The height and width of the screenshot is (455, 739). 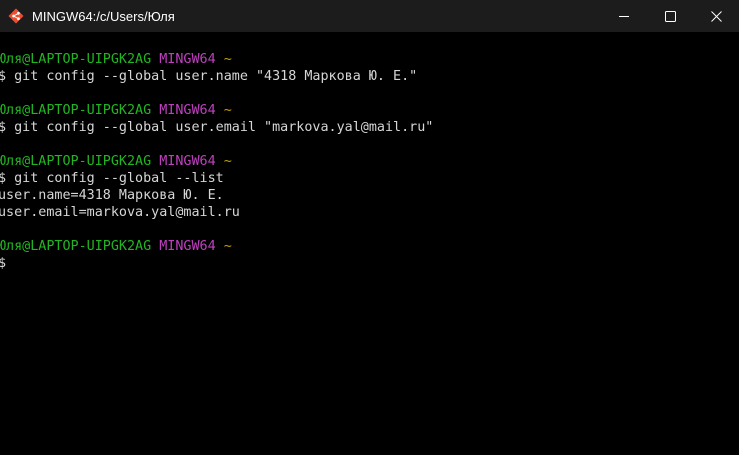 What do you see at coordinates (112, 178) in the screenshot?
I see `command-line: $ git config --global --list` at bounding box center [112, 178].